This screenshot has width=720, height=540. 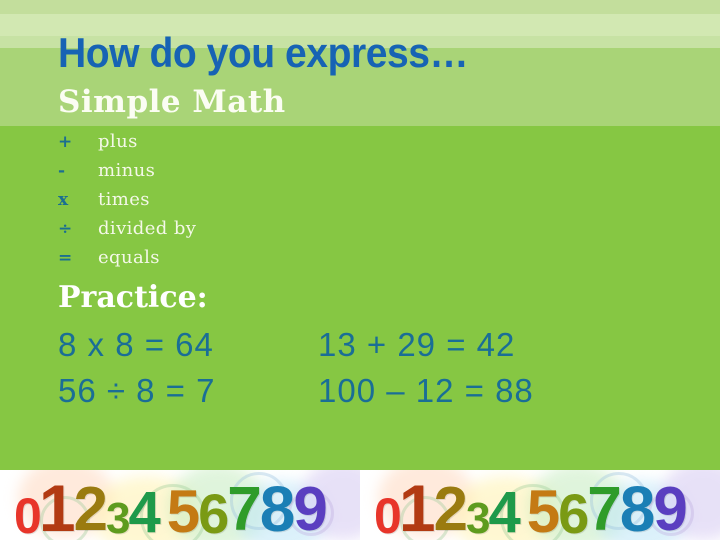 What do you see at coordinates (147, 228) in the screenshot?
I see `operator-label-divide: divided by` at bounding box center [147, 228].